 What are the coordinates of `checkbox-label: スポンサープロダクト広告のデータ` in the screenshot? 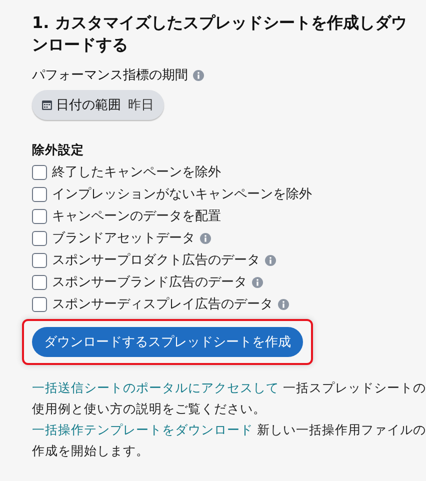 It's located at (156, 260).